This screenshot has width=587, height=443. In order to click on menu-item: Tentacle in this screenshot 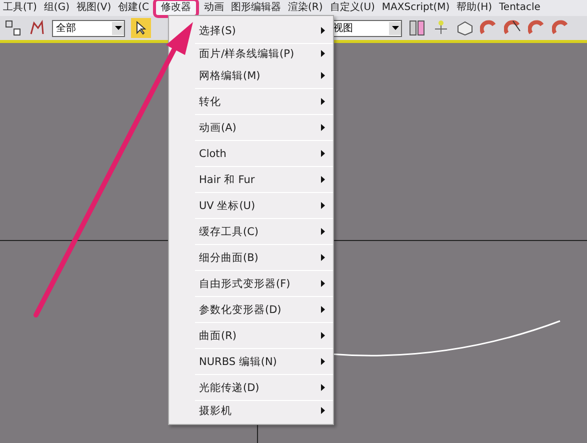, I will do `click(522, 8)`.